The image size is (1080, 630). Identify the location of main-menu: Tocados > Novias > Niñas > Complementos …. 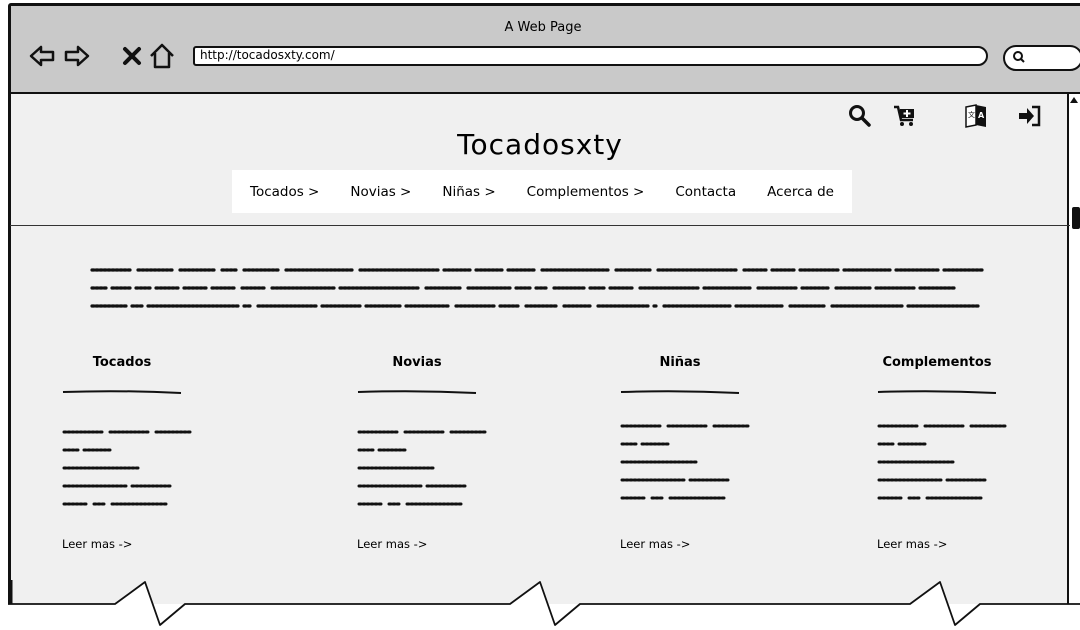
(542, 191).